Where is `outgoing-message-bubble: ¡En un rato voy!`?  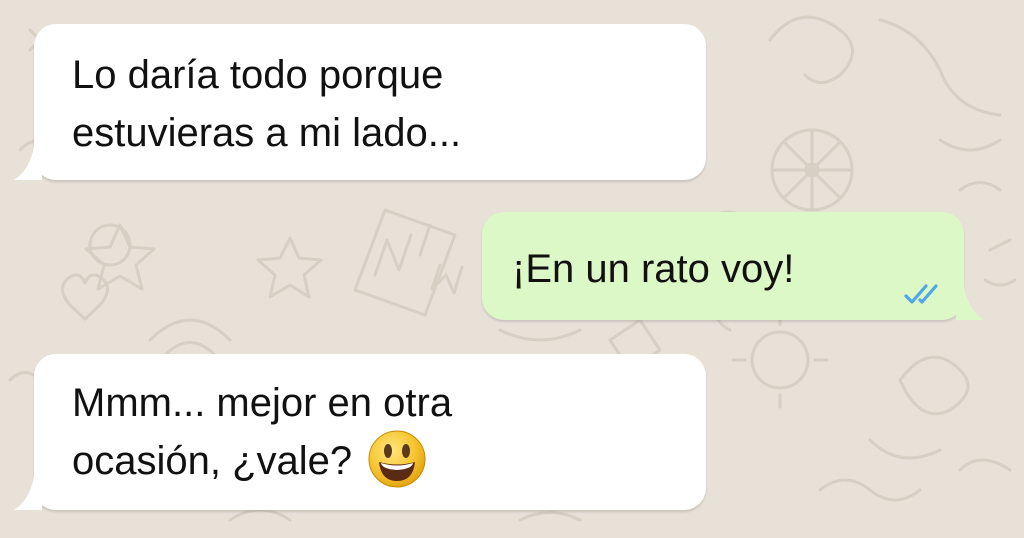 outgoing-message-bubble: ¡En un rato voy! is located at coordinates (733, 266).